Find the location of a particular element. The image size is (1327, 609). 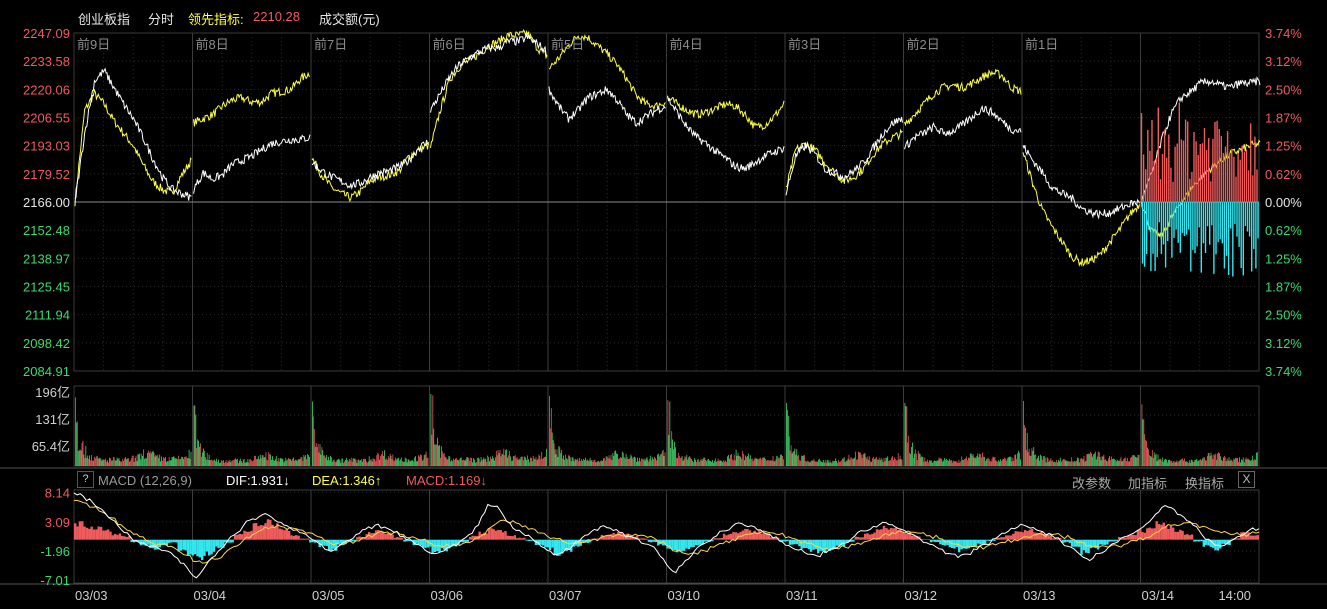

edit-params-button: 改参数 is located at coordinates (1091, 482).